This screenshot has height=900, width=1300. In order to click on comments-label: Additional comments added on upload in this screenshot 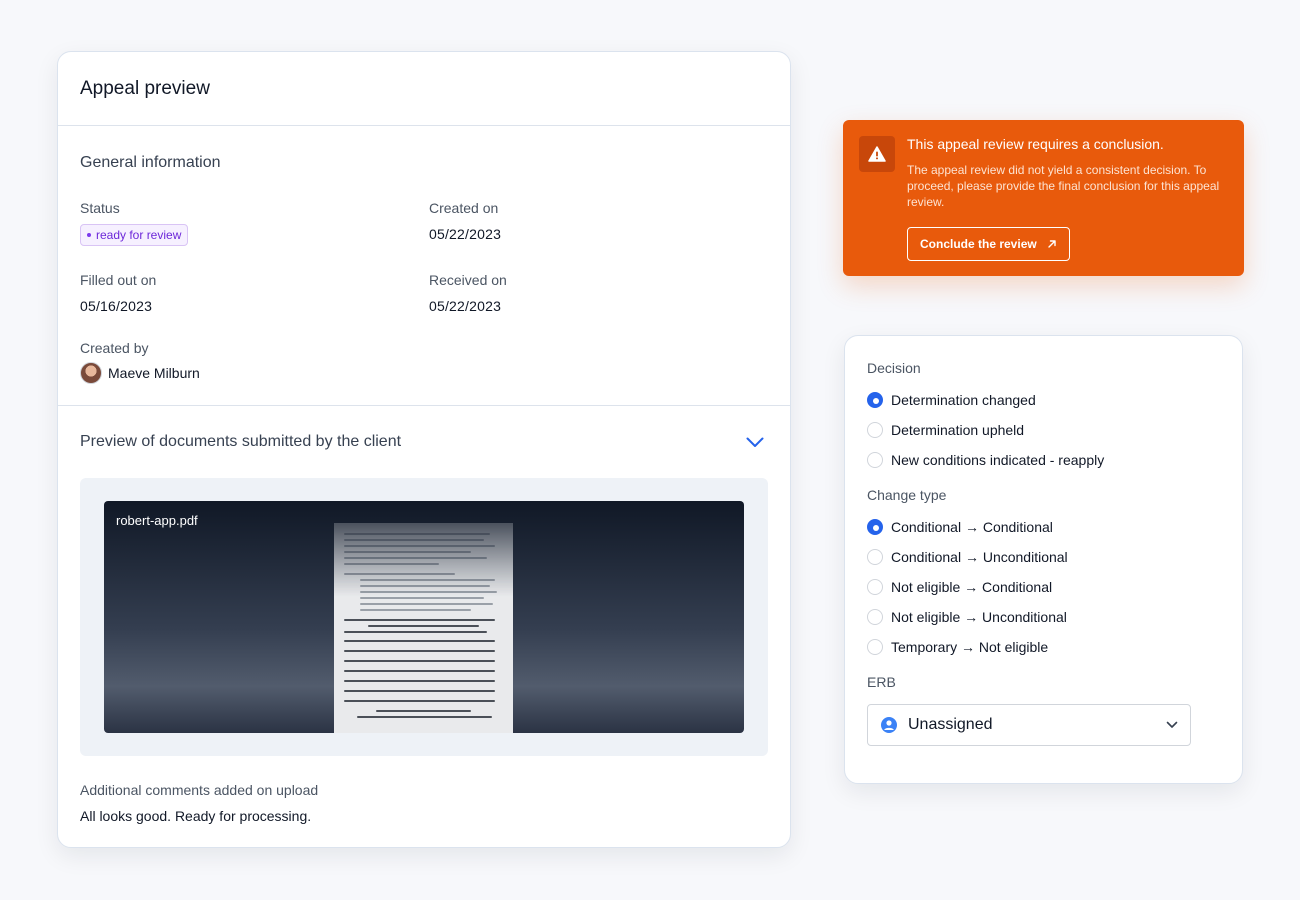, I will do `click(199, 790)`.